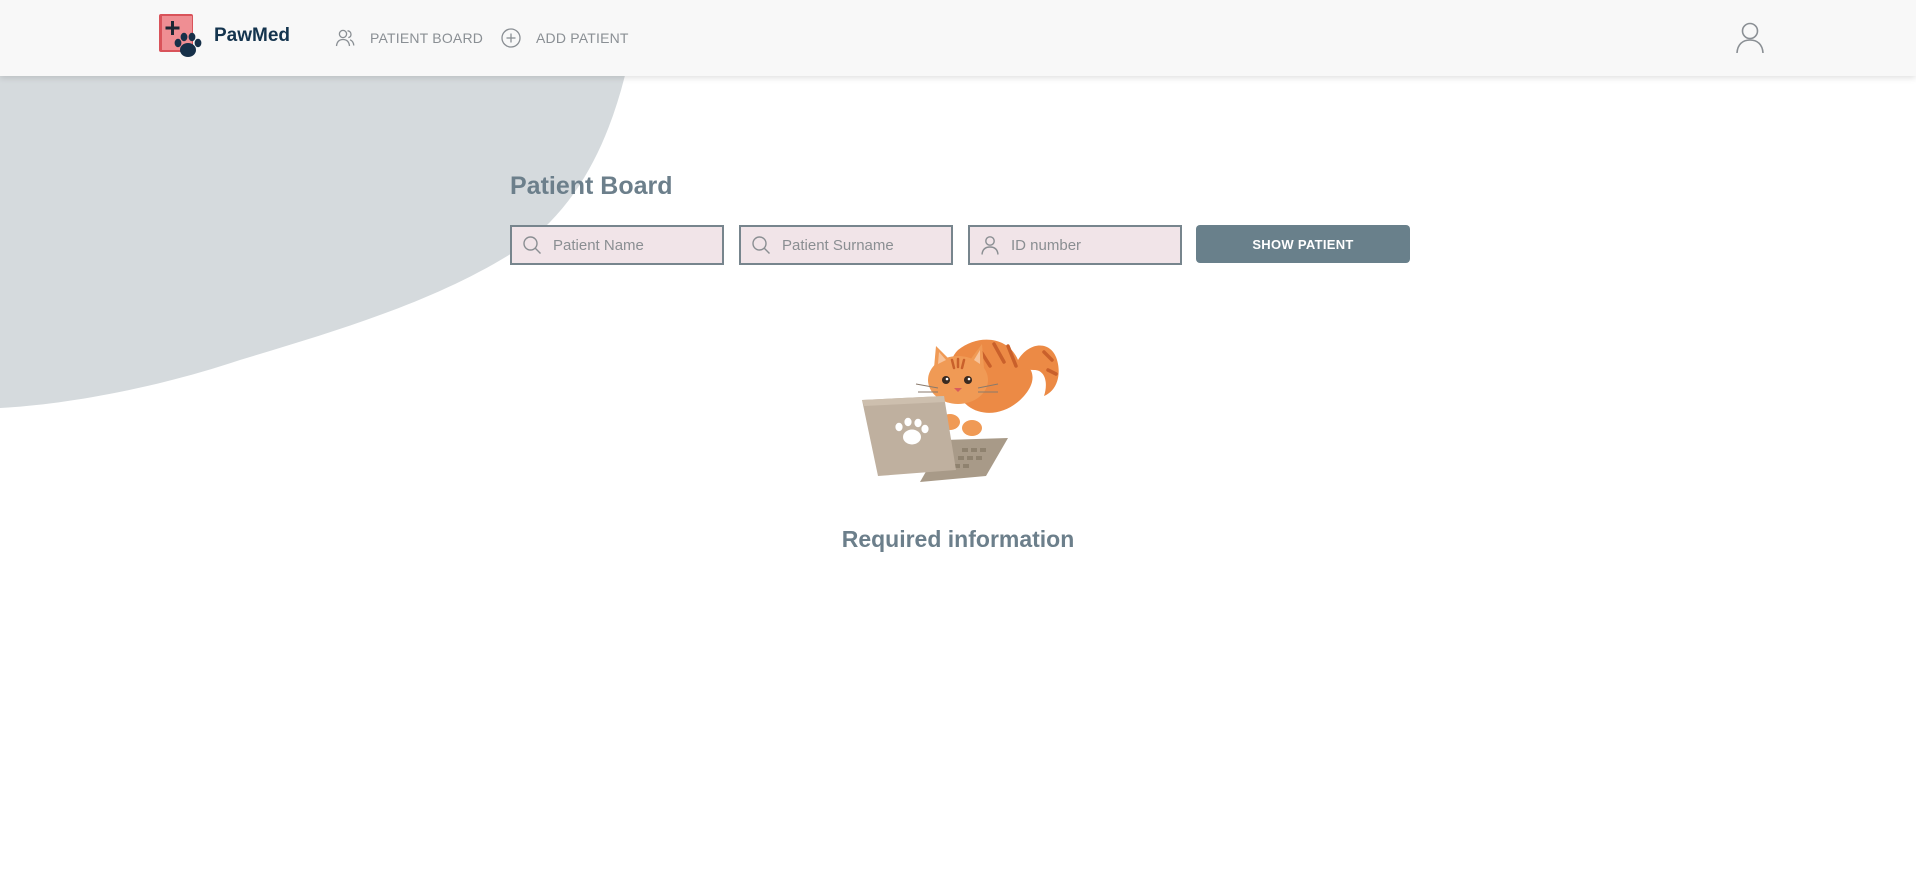  I want to click on nav-add-patient: ADD PATIENT, so click(564, 38).